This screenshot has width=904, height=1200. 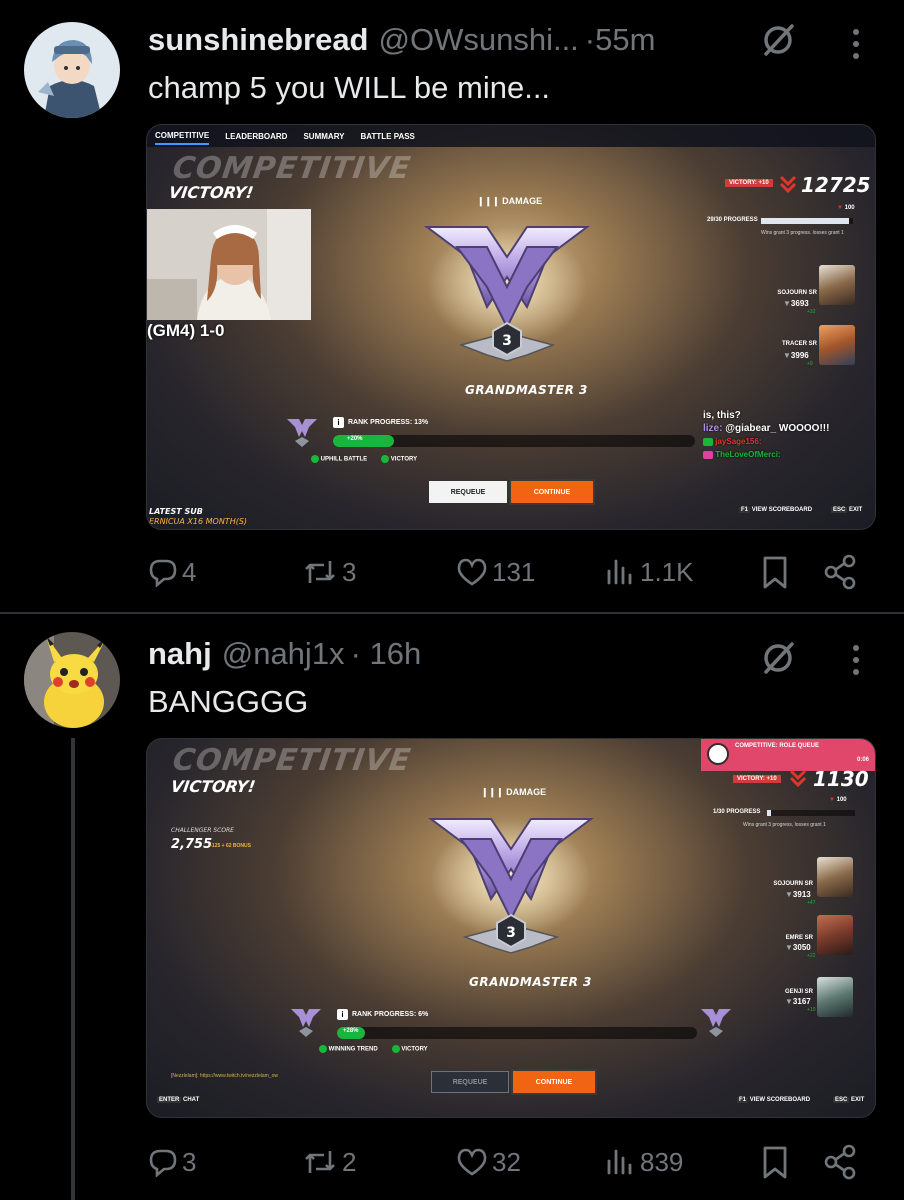 I want to click on repost-button: 3, so click(x=329, y=572).